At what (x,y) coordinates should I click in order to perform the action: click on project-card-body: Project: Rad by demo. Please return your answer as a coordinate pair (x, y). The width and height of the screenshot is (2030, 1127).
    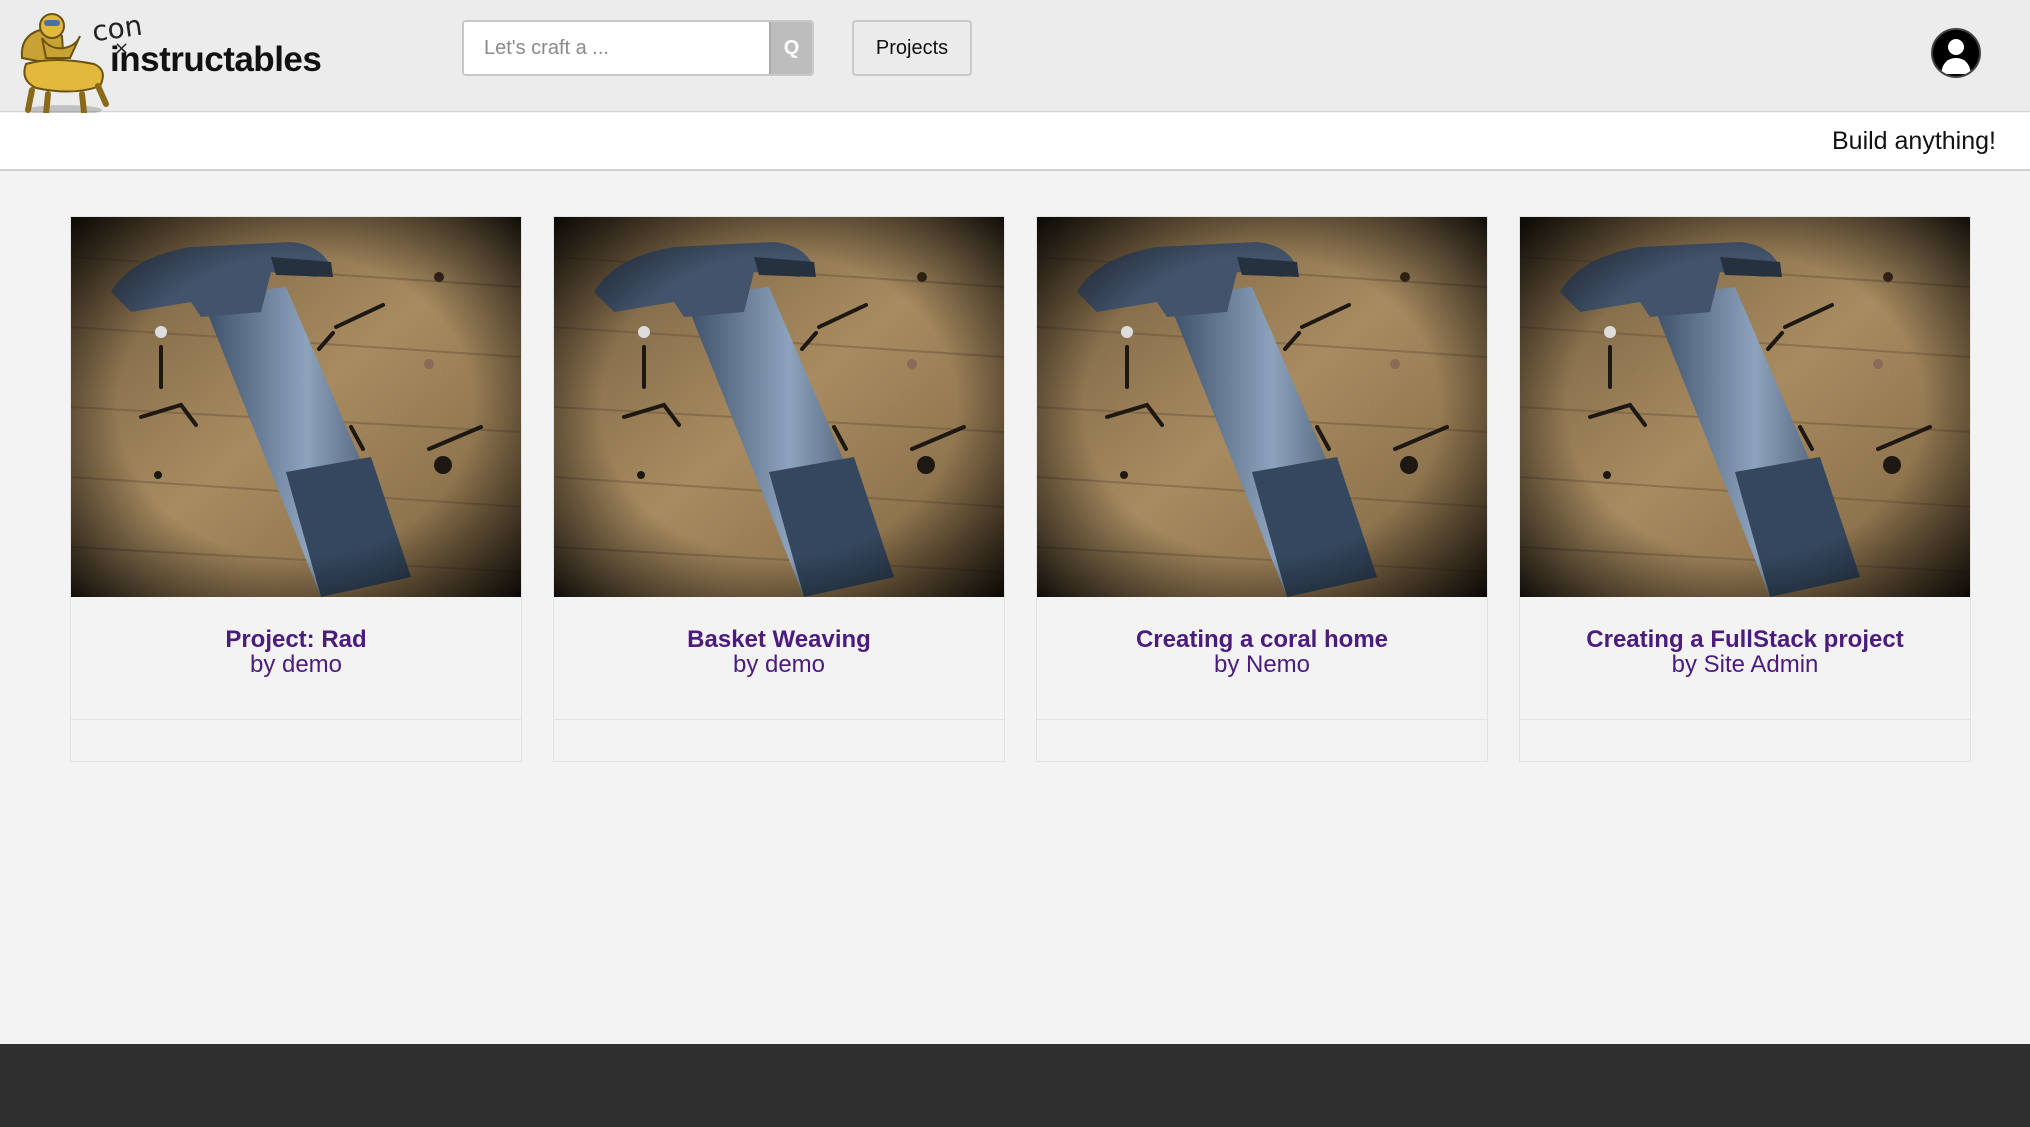
    Looking at the image, I should click on (296, 658).